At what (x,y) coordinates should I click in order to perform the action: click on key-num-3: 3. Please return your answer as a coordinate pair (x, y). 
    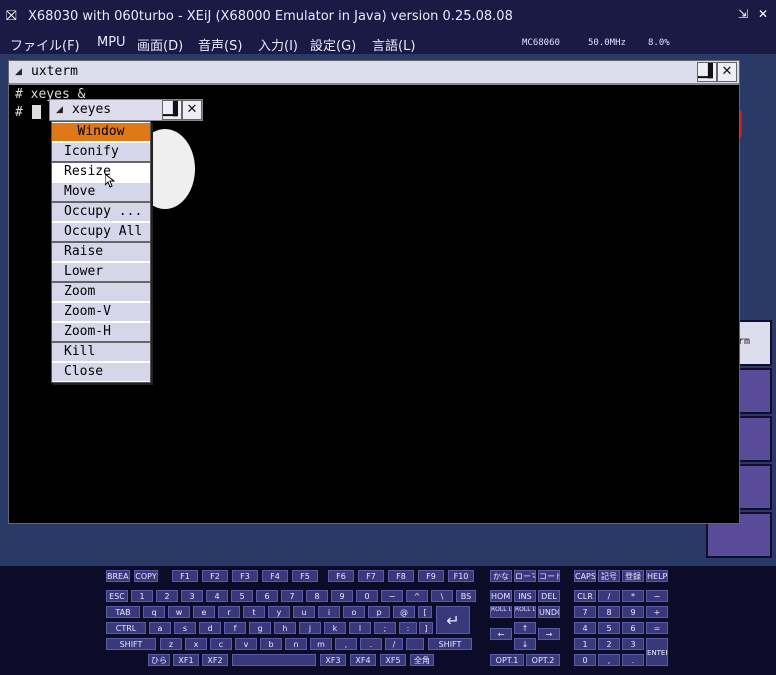
    Looking at the image, I should click on (633, 644).